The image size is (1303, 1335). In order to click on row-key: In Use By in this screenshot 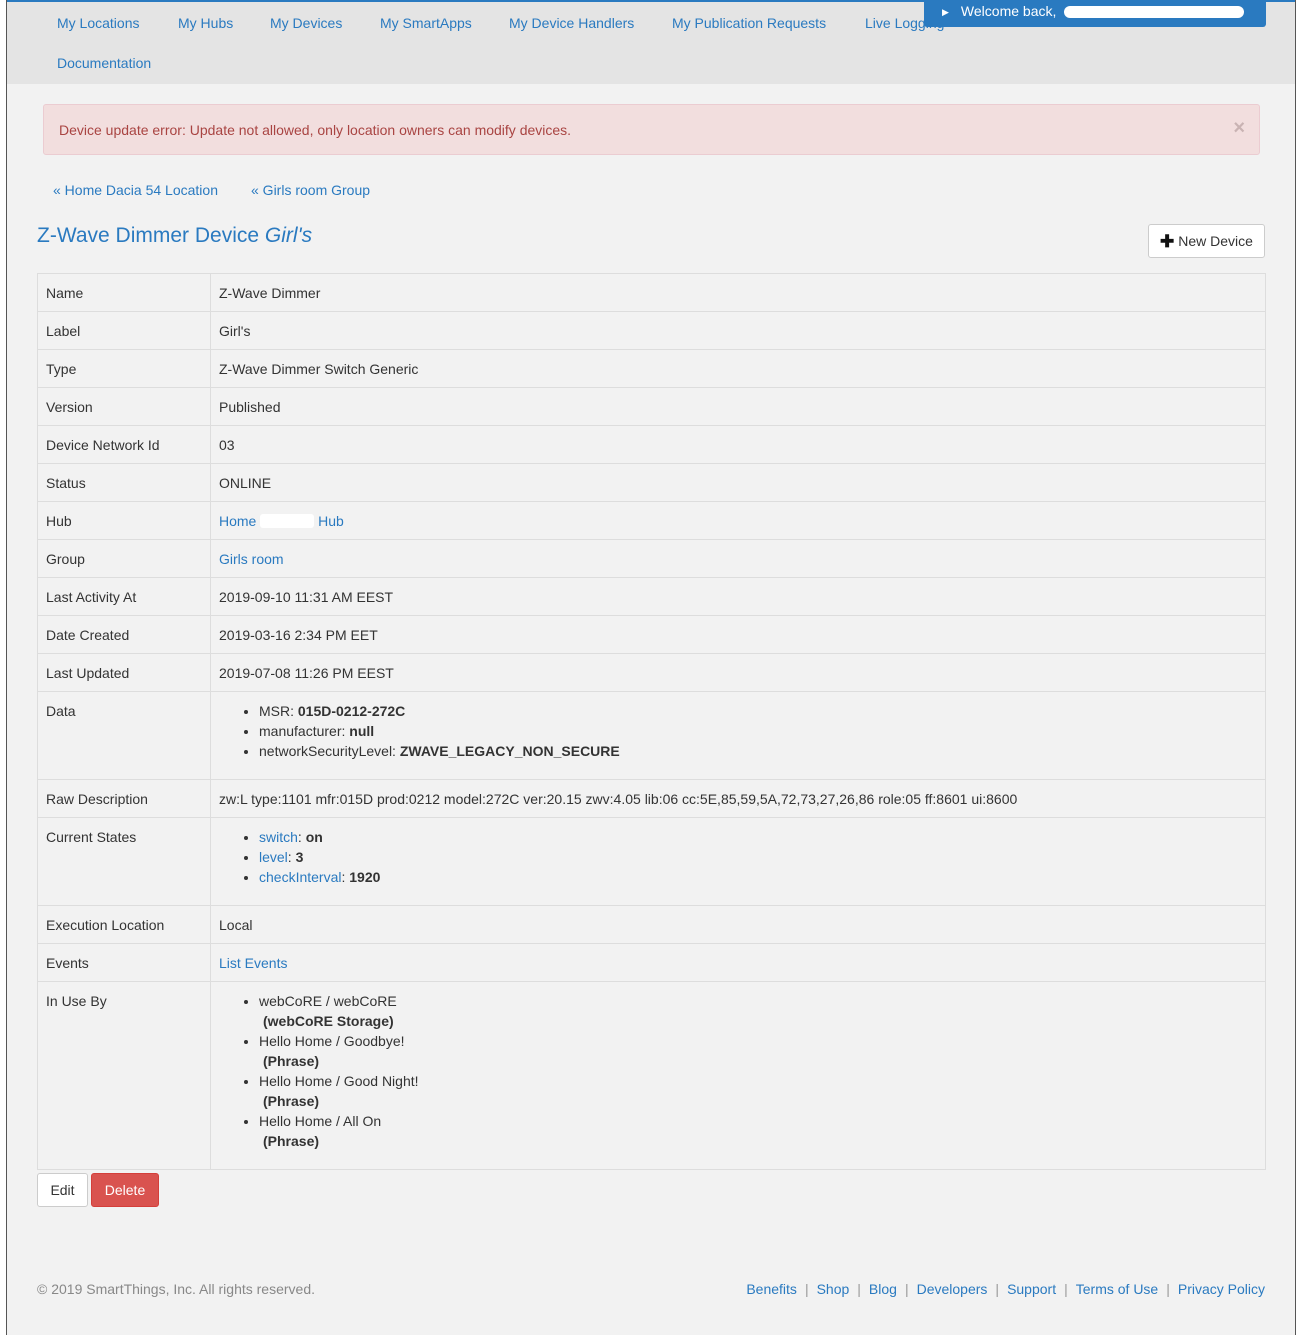, I will do `click(124, 1075)`.